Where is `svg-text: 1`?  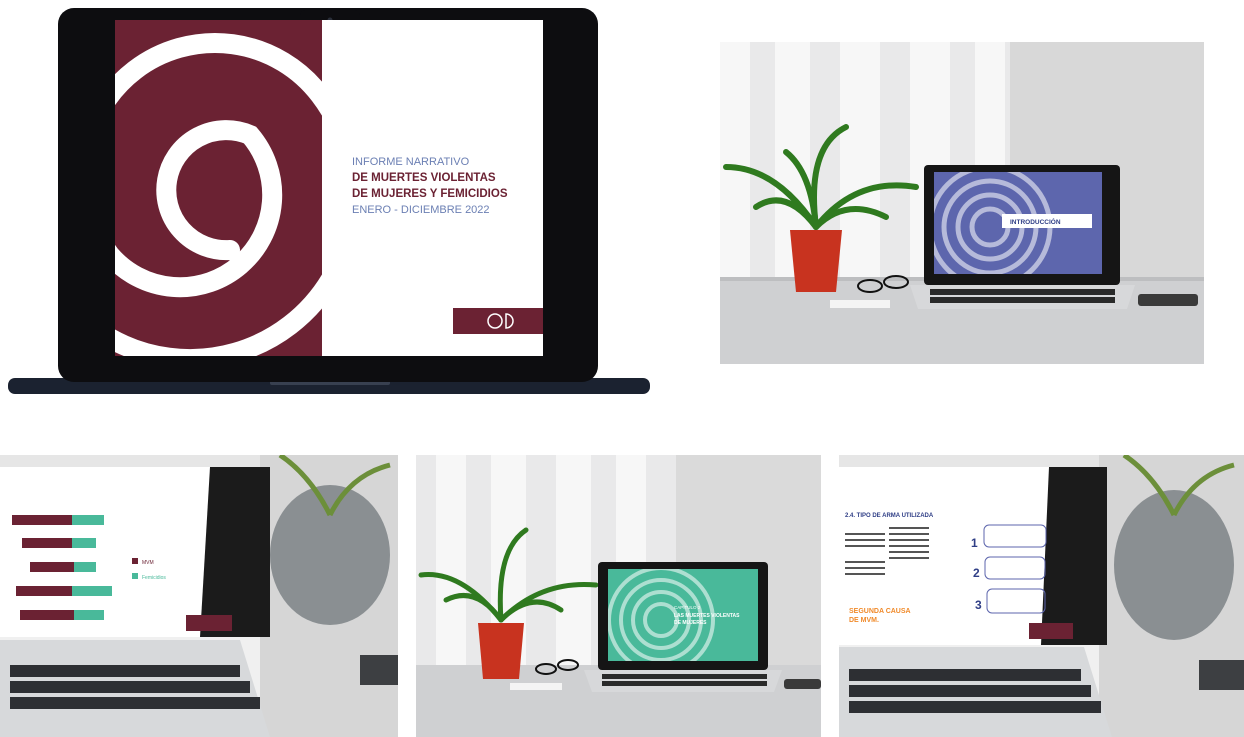 svg-text: 1 is located at coordinates (974, 543).